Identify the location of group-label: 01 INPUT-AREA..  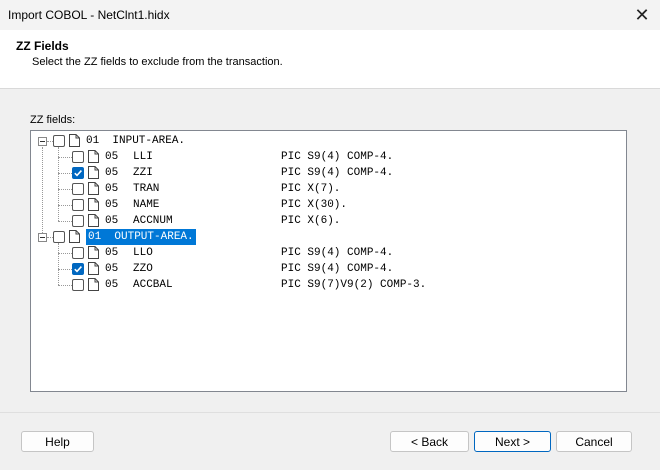
(136, 141).